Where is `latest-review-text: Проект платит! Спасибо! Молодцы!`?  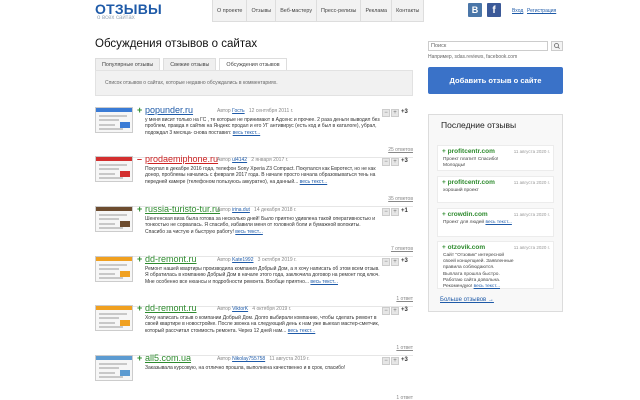 latest-review-text: Проект платит! Спасибо! Молодцы! is located at coordinates (471, 163).